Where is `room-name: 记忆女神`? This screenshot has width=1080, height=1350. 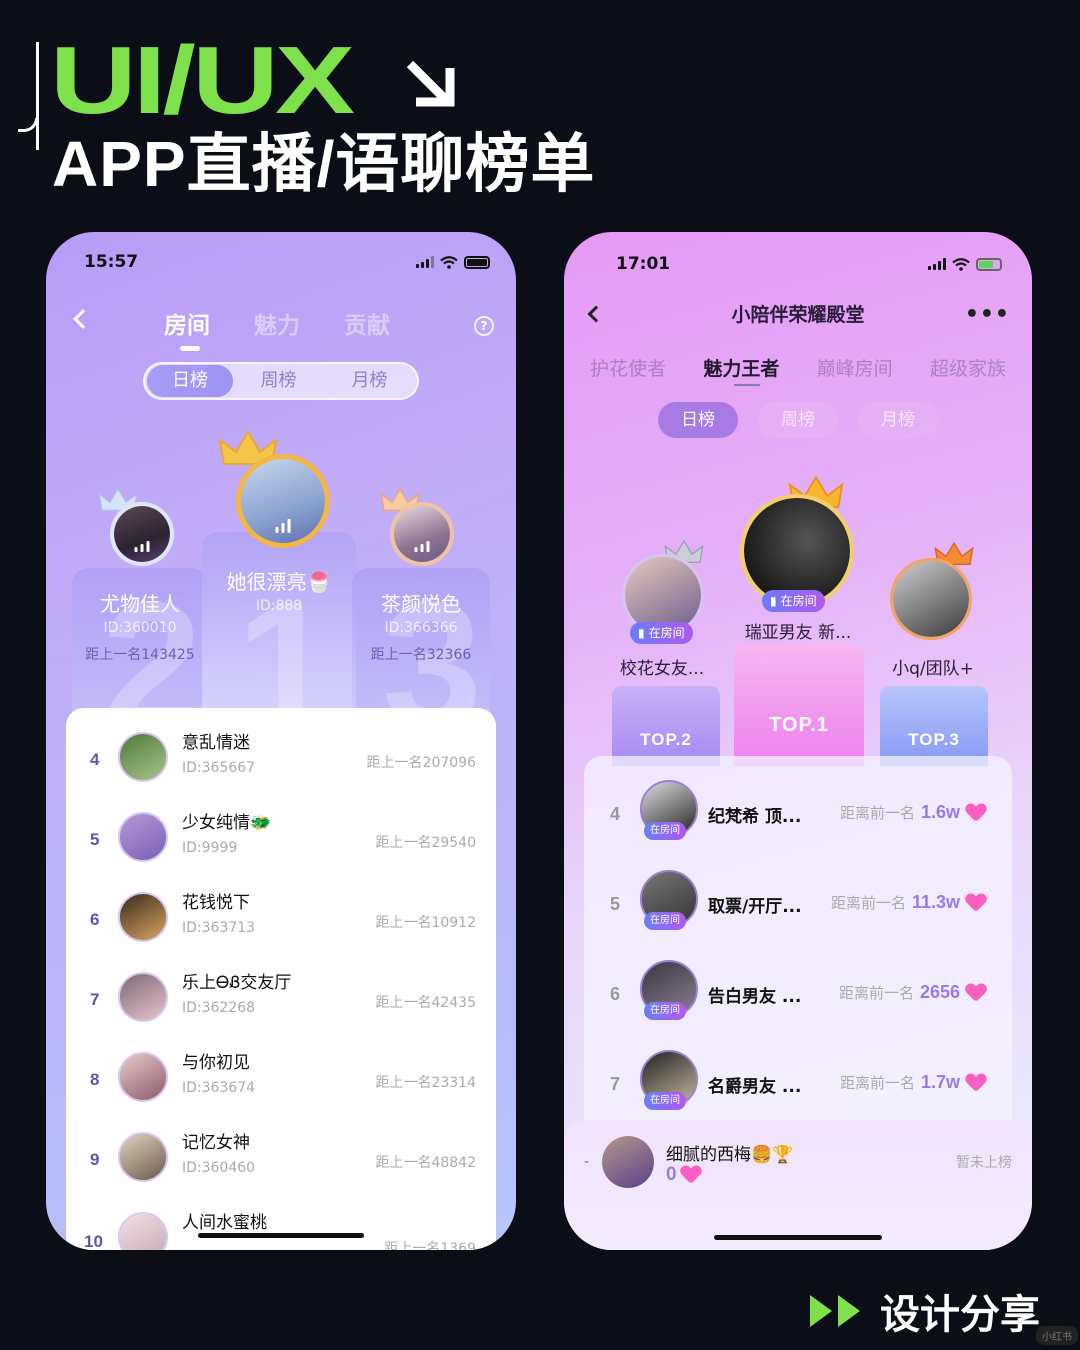 room-name: 记忆女神 is located at coordinates (216, 1143).